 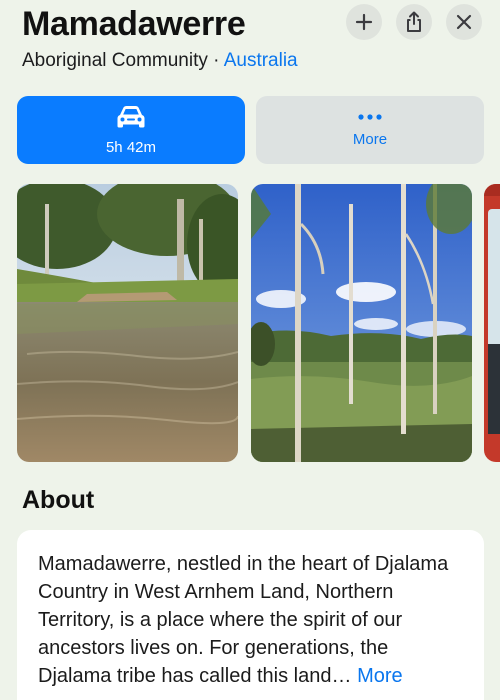 I want to click on place-title: Mamadawerre, so click(x=134, y=24).